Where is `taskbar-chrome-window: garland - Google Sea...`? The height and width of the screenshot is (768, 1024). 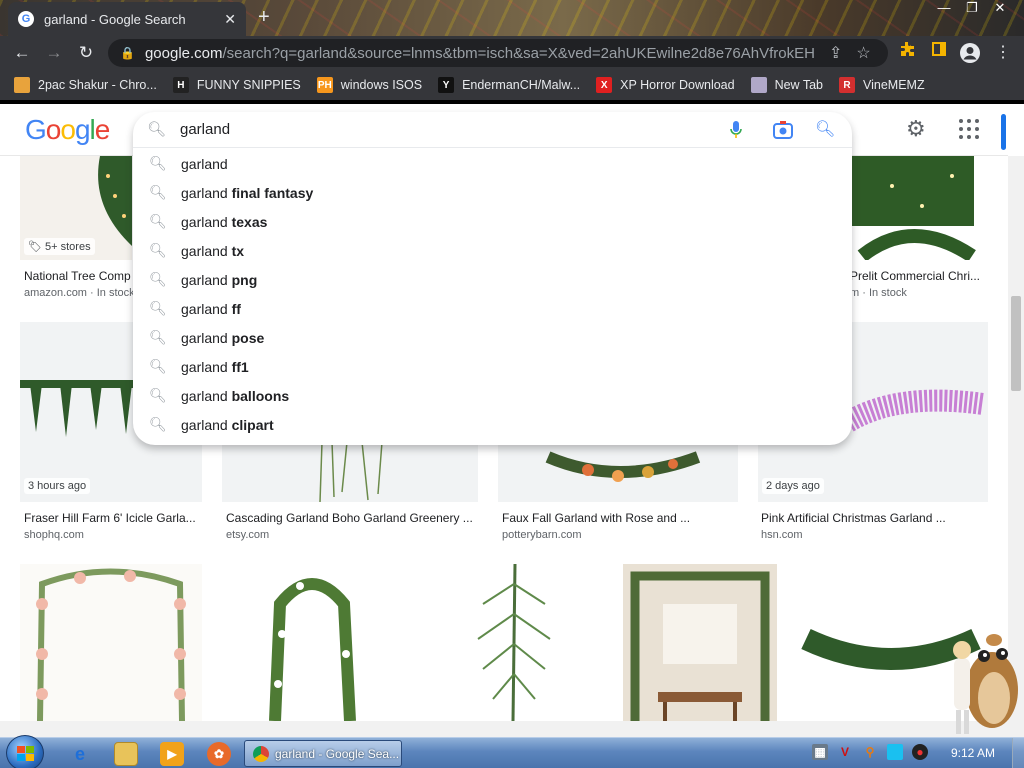
taskbar-chrome-window: garland - Google Sea... is located at coordinates (323, 753).